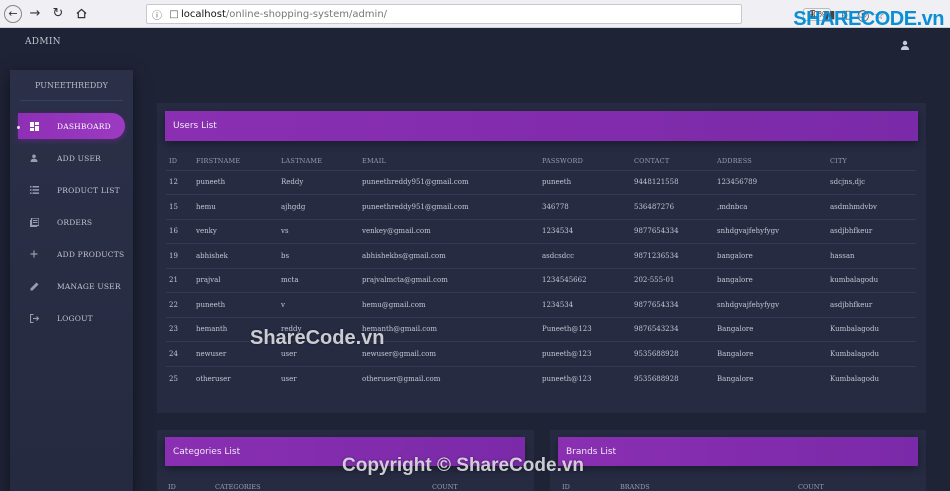  Describe the element at coordinates (449, 255) in the screenshot. I see `cell-email: abhishekbs@gmail.com` at that location.